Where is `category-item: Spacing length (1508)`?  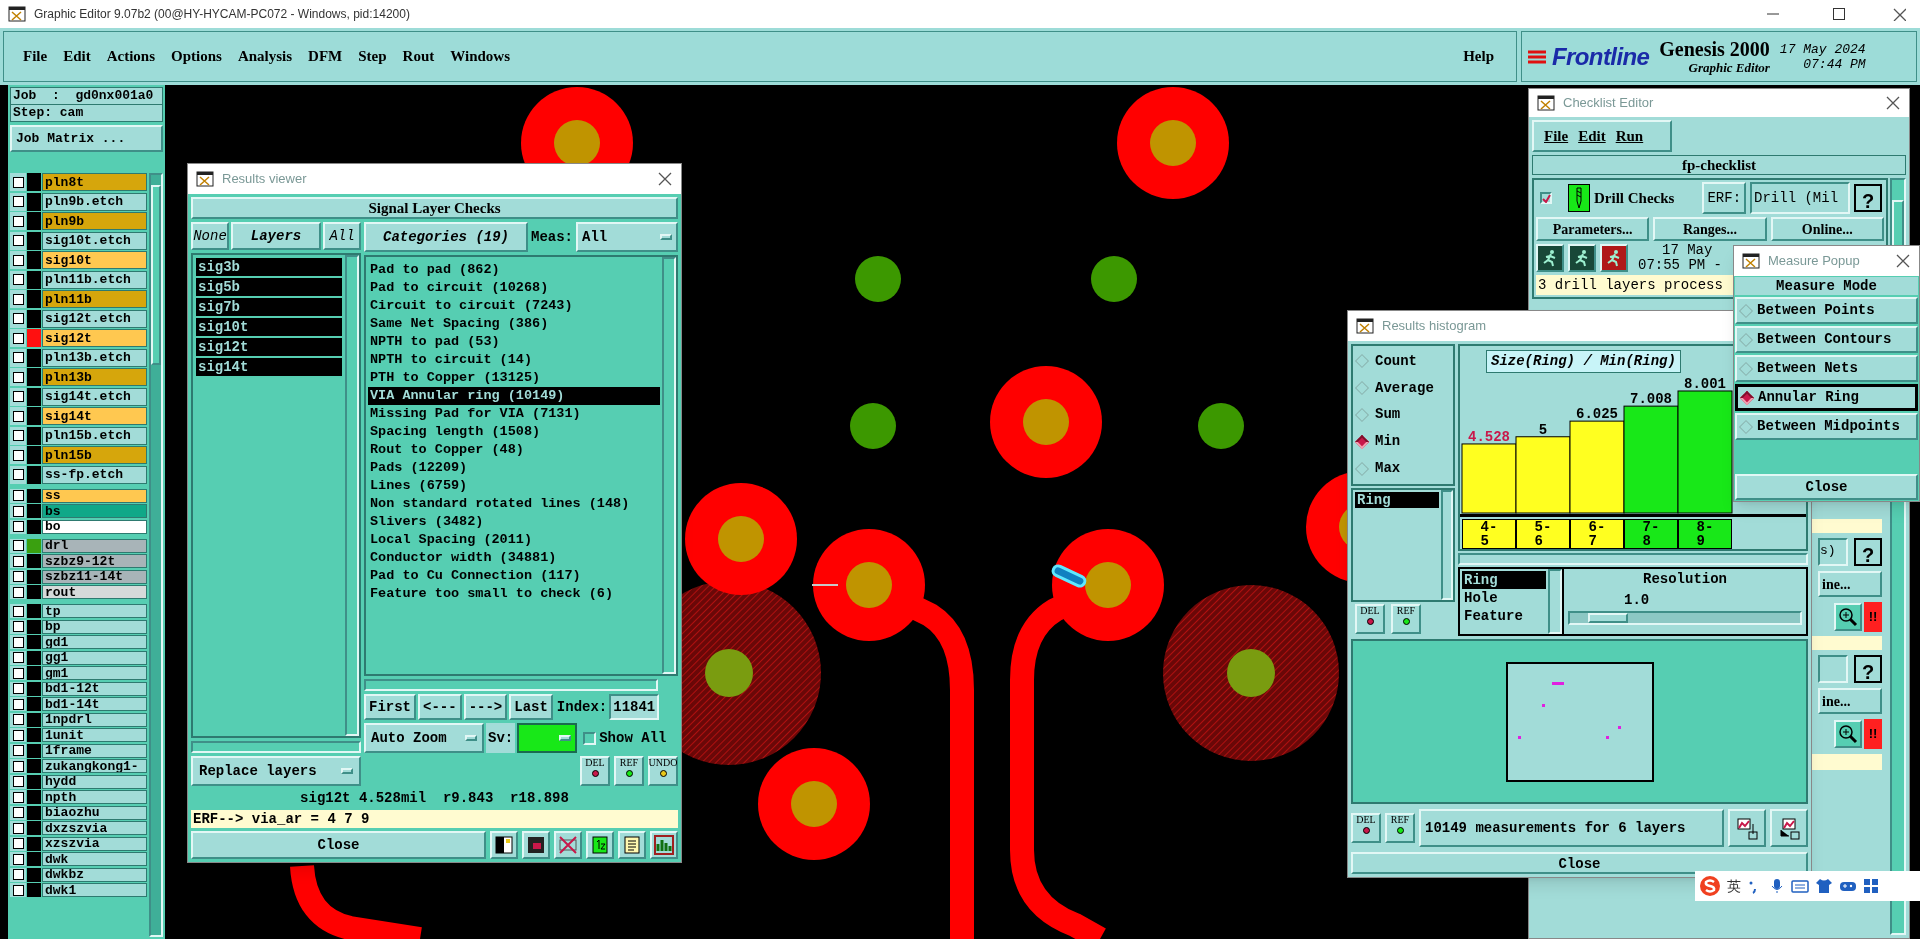
category-item: Spacing length (1508) is located at coordinates (514, 432).